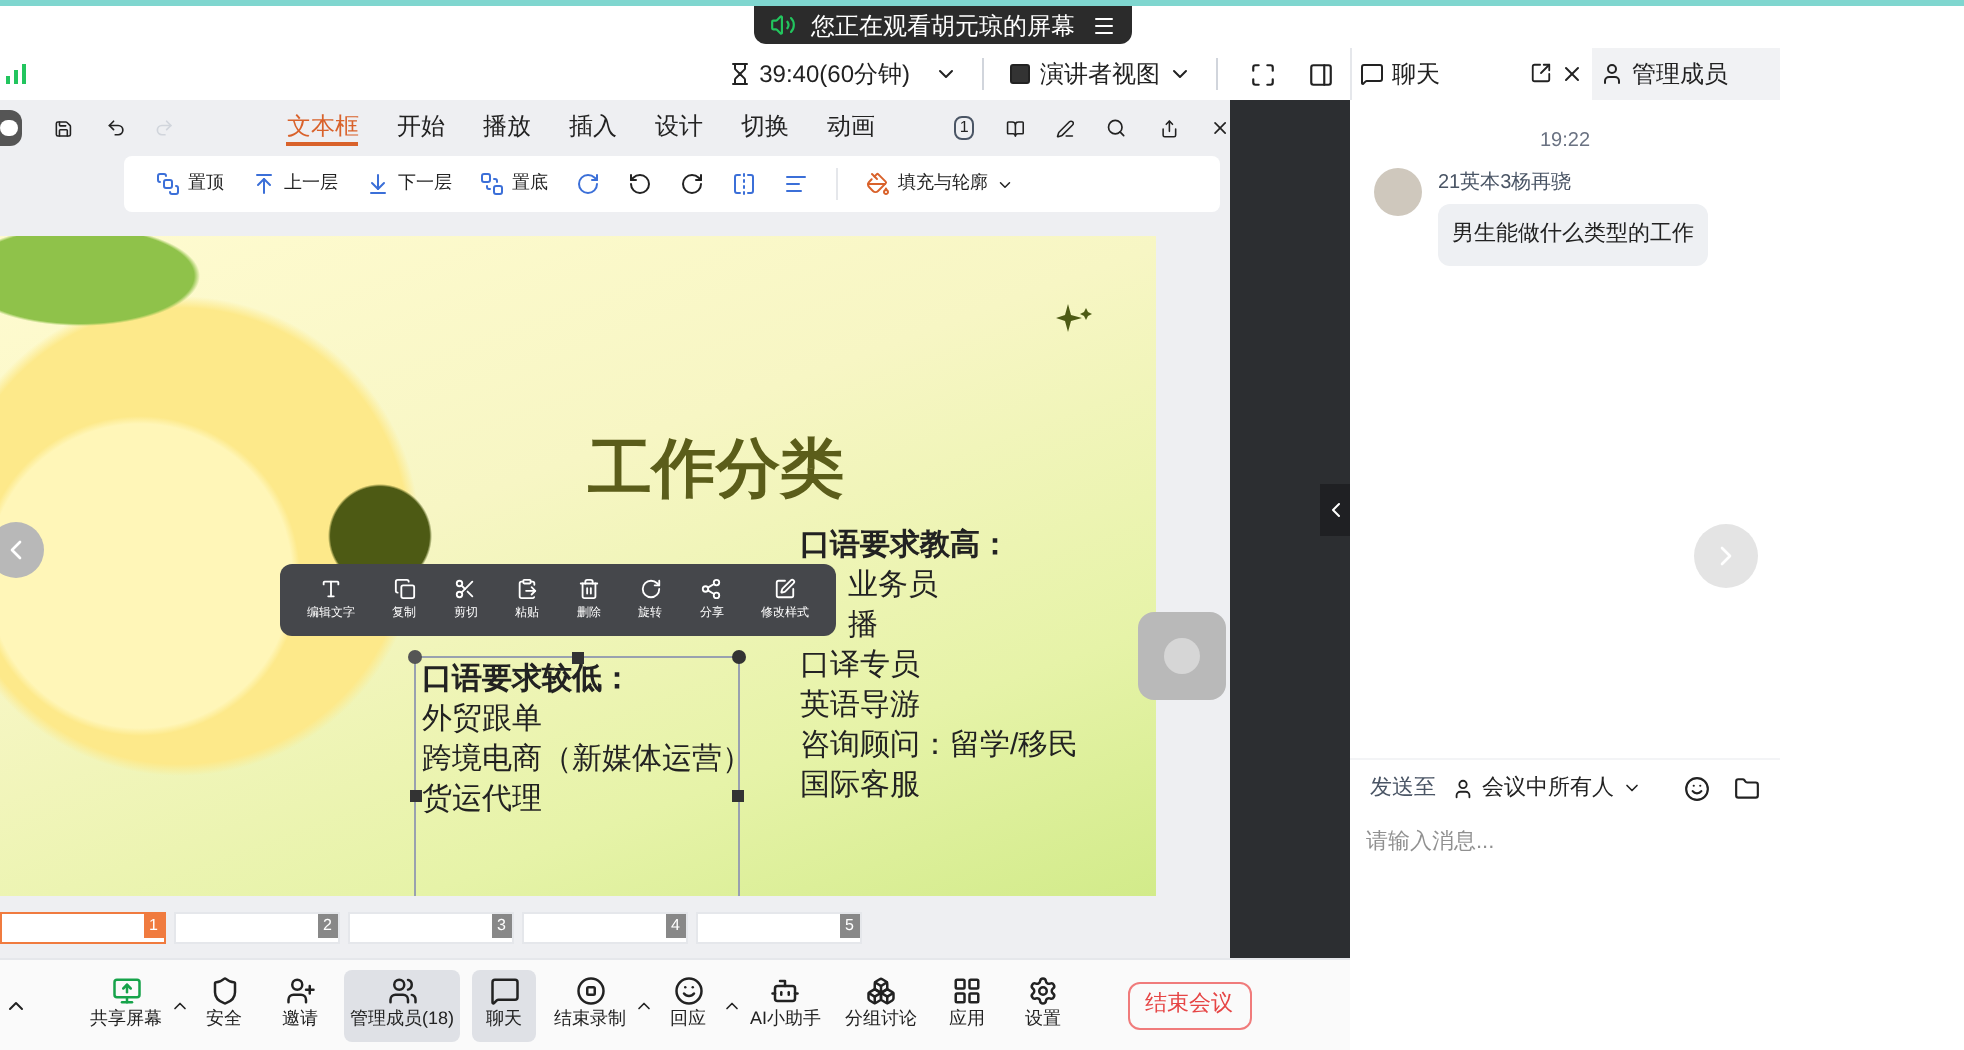 This screenshot has height=1050, width=1964. I want to click on recipient-dropdown: 会议中所有人, so click(1547, 788).